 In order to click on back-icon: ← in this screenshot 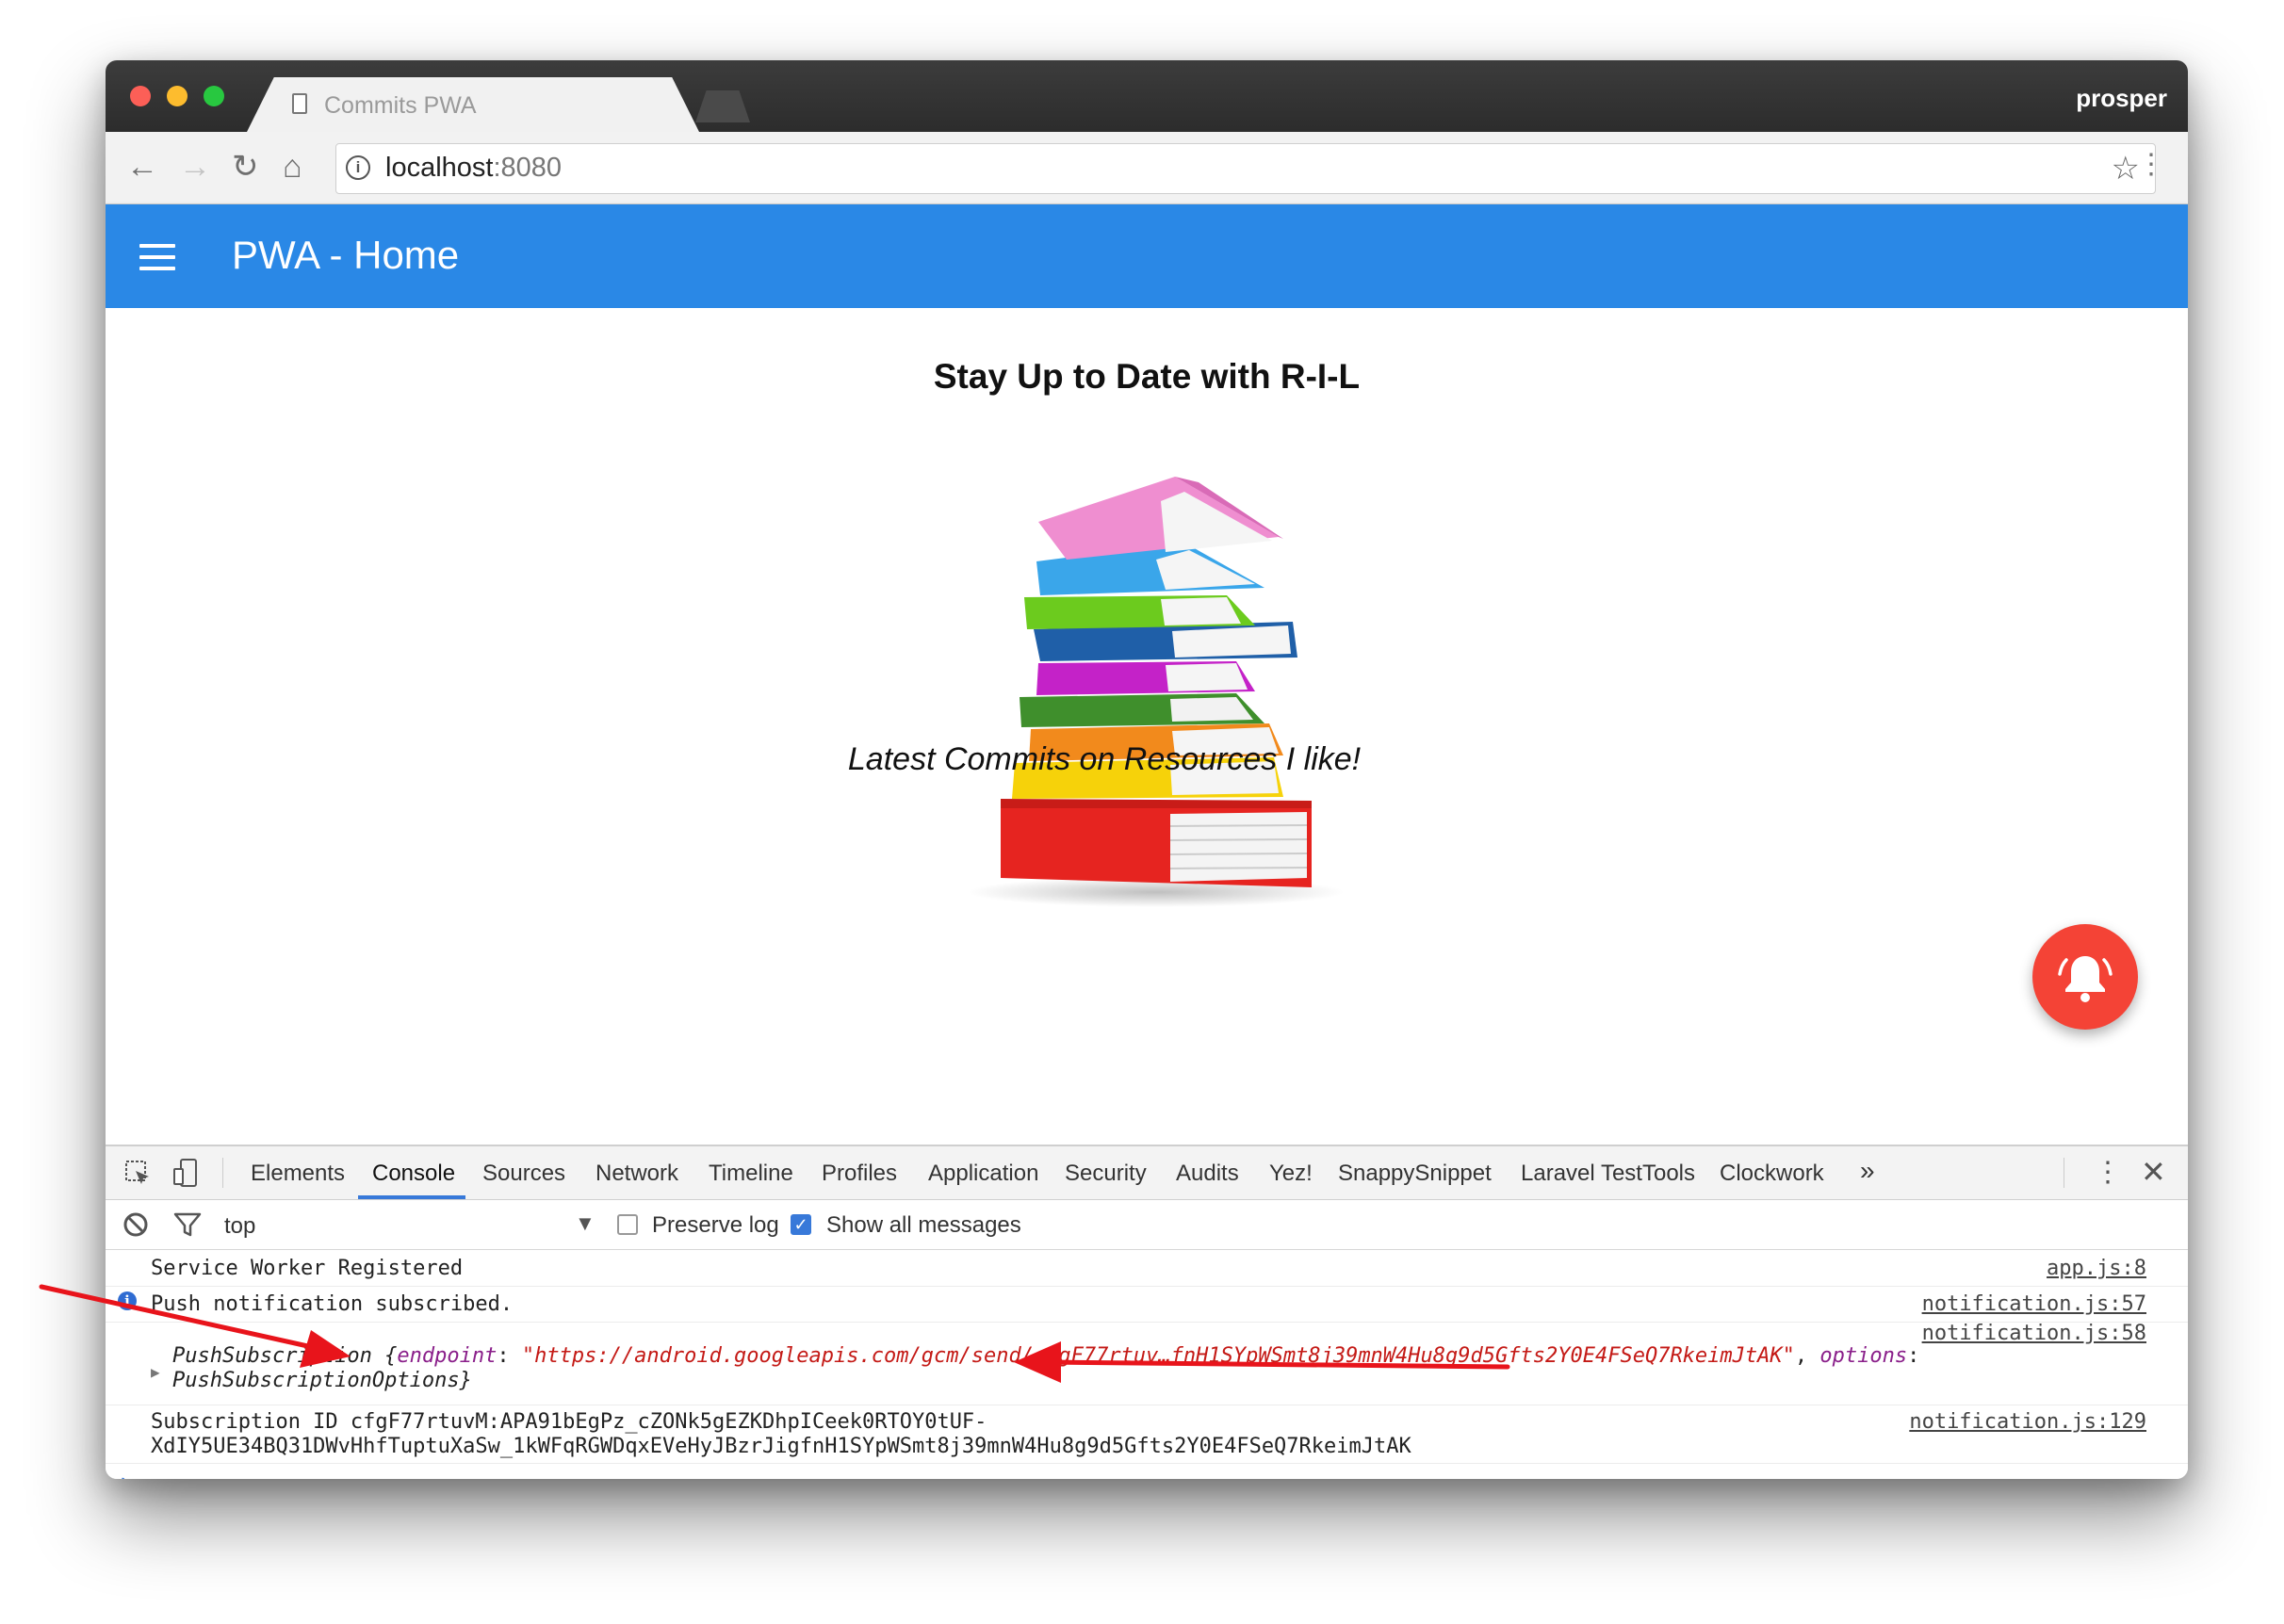, I will do `click(142, 167)`.